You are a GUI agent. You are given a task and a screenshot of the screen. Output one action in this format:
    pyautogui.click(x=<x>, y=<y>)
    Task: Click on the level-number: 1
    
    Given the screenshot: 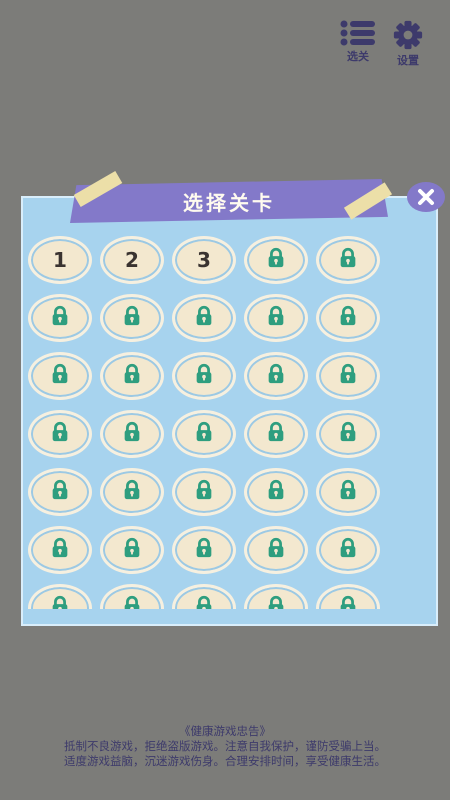 What is the action you would take?
    pyautogui.click(x=60, y=260)
    